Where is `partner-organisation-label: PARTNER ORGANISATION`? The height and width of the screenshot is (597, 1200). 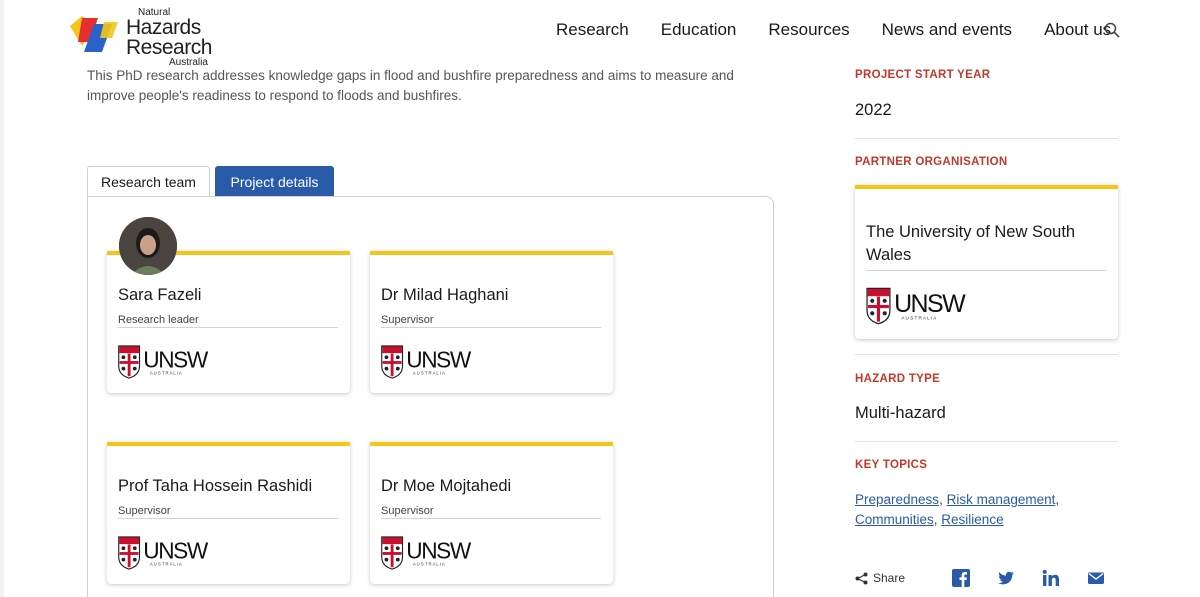 partner-organisation-label: PARTNER ORGANISATION is located at coordinates (931, 162).